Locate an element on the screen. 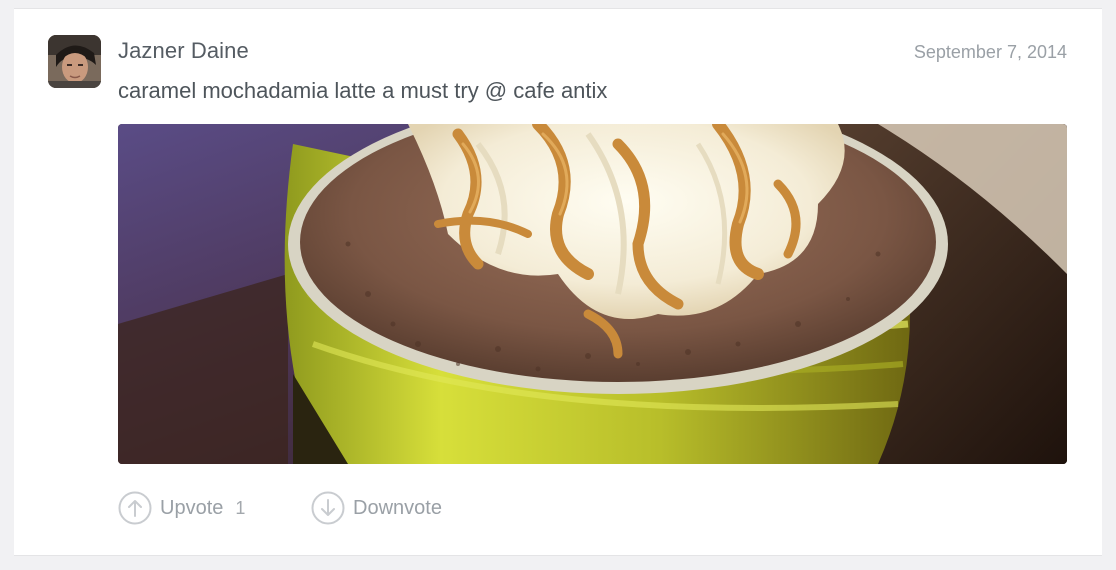 This screenshot has width=1116, height=570. downvote-label: Downvote is located at coordinates (397, 507).